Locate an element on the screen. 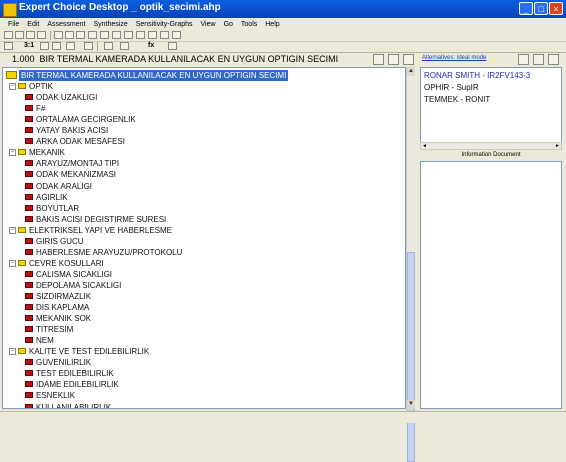 The height and width of the screenshot is (462, 566). window-title: Expert Choice Desktop _ optik_secimi.ahp is located at coordinates (120, 7).